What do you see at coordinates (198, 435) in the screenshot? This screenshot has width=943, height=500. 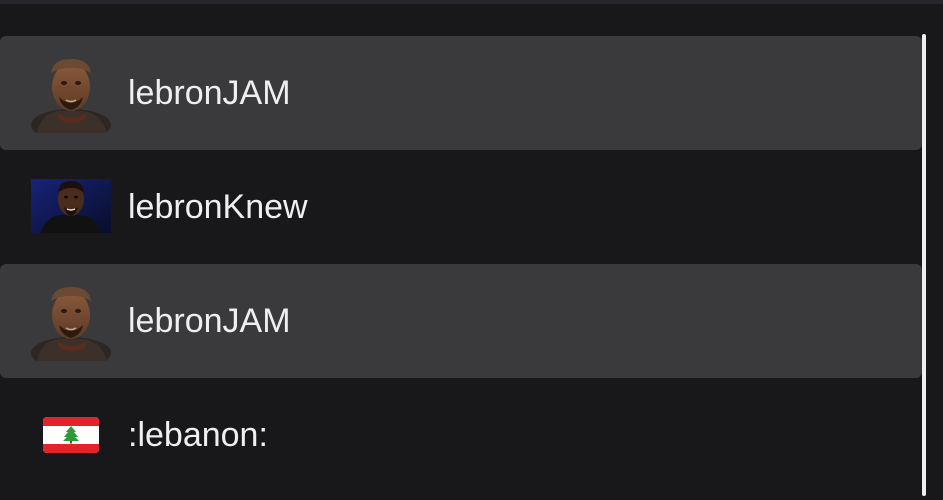 I see `emoji-name-label: :lebanon:` at bounding box center [198, 435].